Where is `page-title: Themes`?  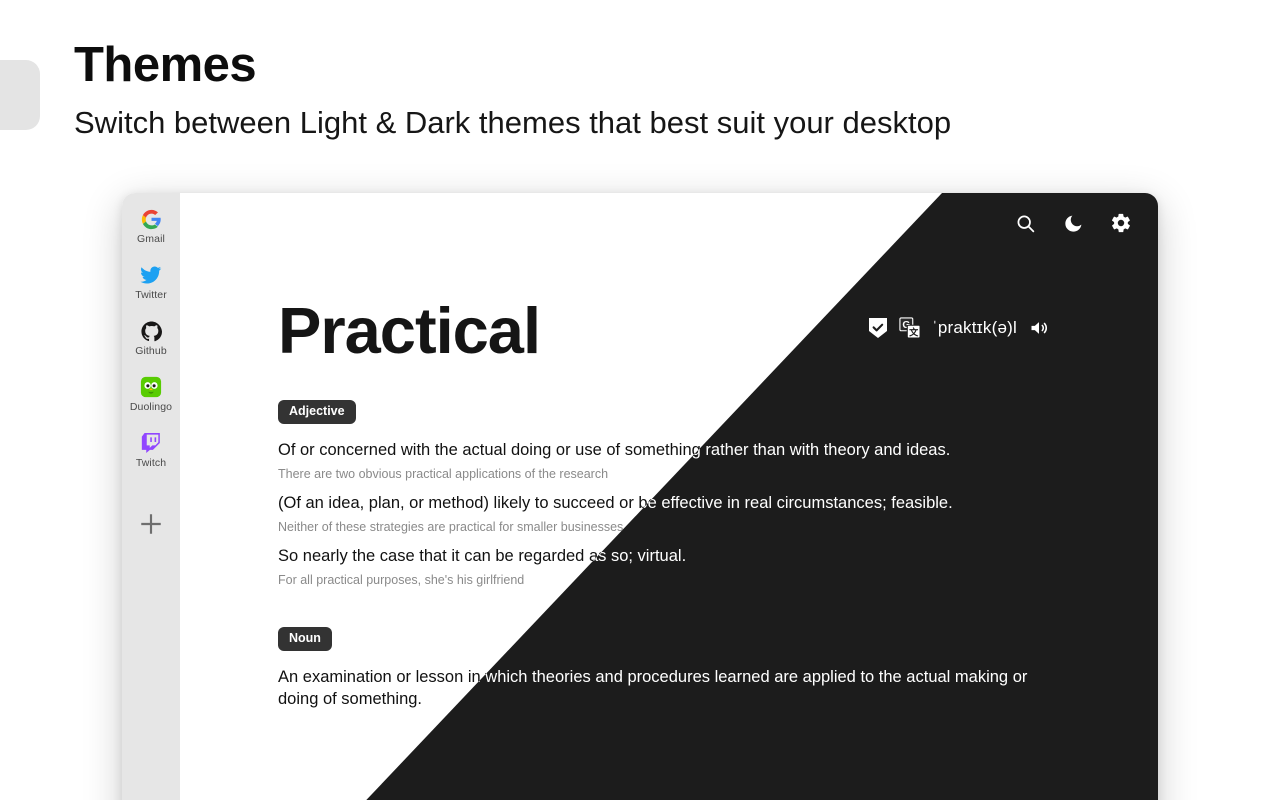 page-title: Themes is located at coordinates (165, 65).